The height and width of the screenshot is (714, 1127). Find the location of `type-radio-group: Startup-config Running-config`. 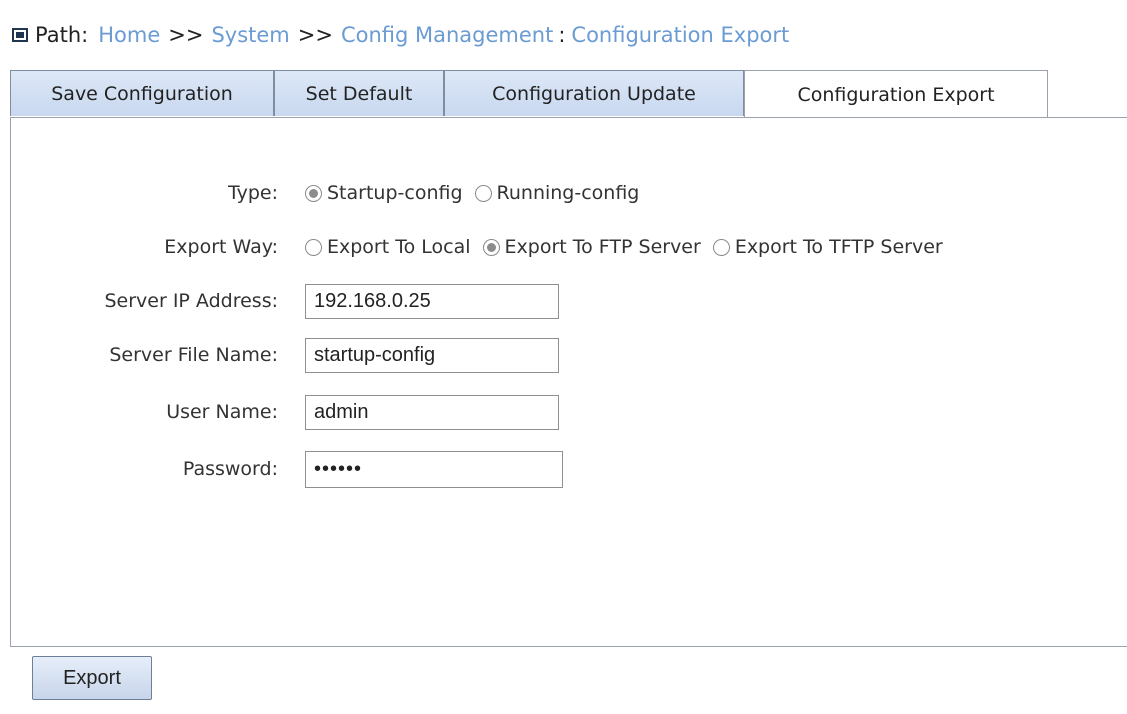

type-radio-group: Startup-config Running-config is located at coordinates (478, 193).